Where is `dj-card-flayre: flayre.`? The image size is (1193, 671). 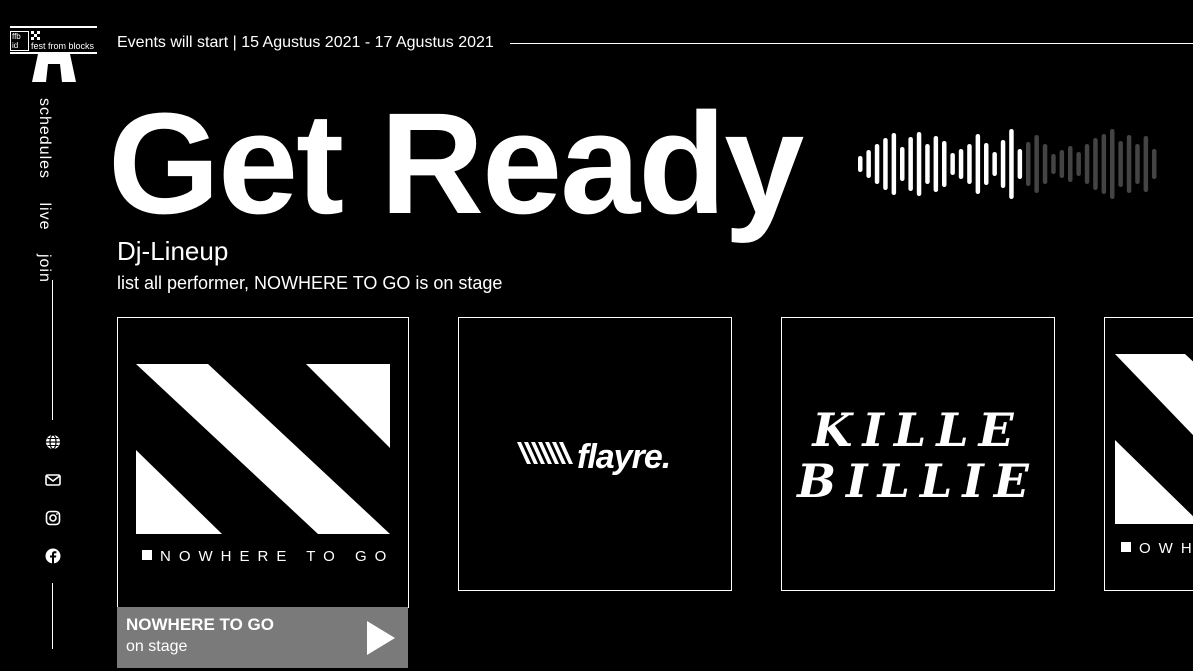 dj-card-flayre: flayre. is located at coordinates (595, 454).